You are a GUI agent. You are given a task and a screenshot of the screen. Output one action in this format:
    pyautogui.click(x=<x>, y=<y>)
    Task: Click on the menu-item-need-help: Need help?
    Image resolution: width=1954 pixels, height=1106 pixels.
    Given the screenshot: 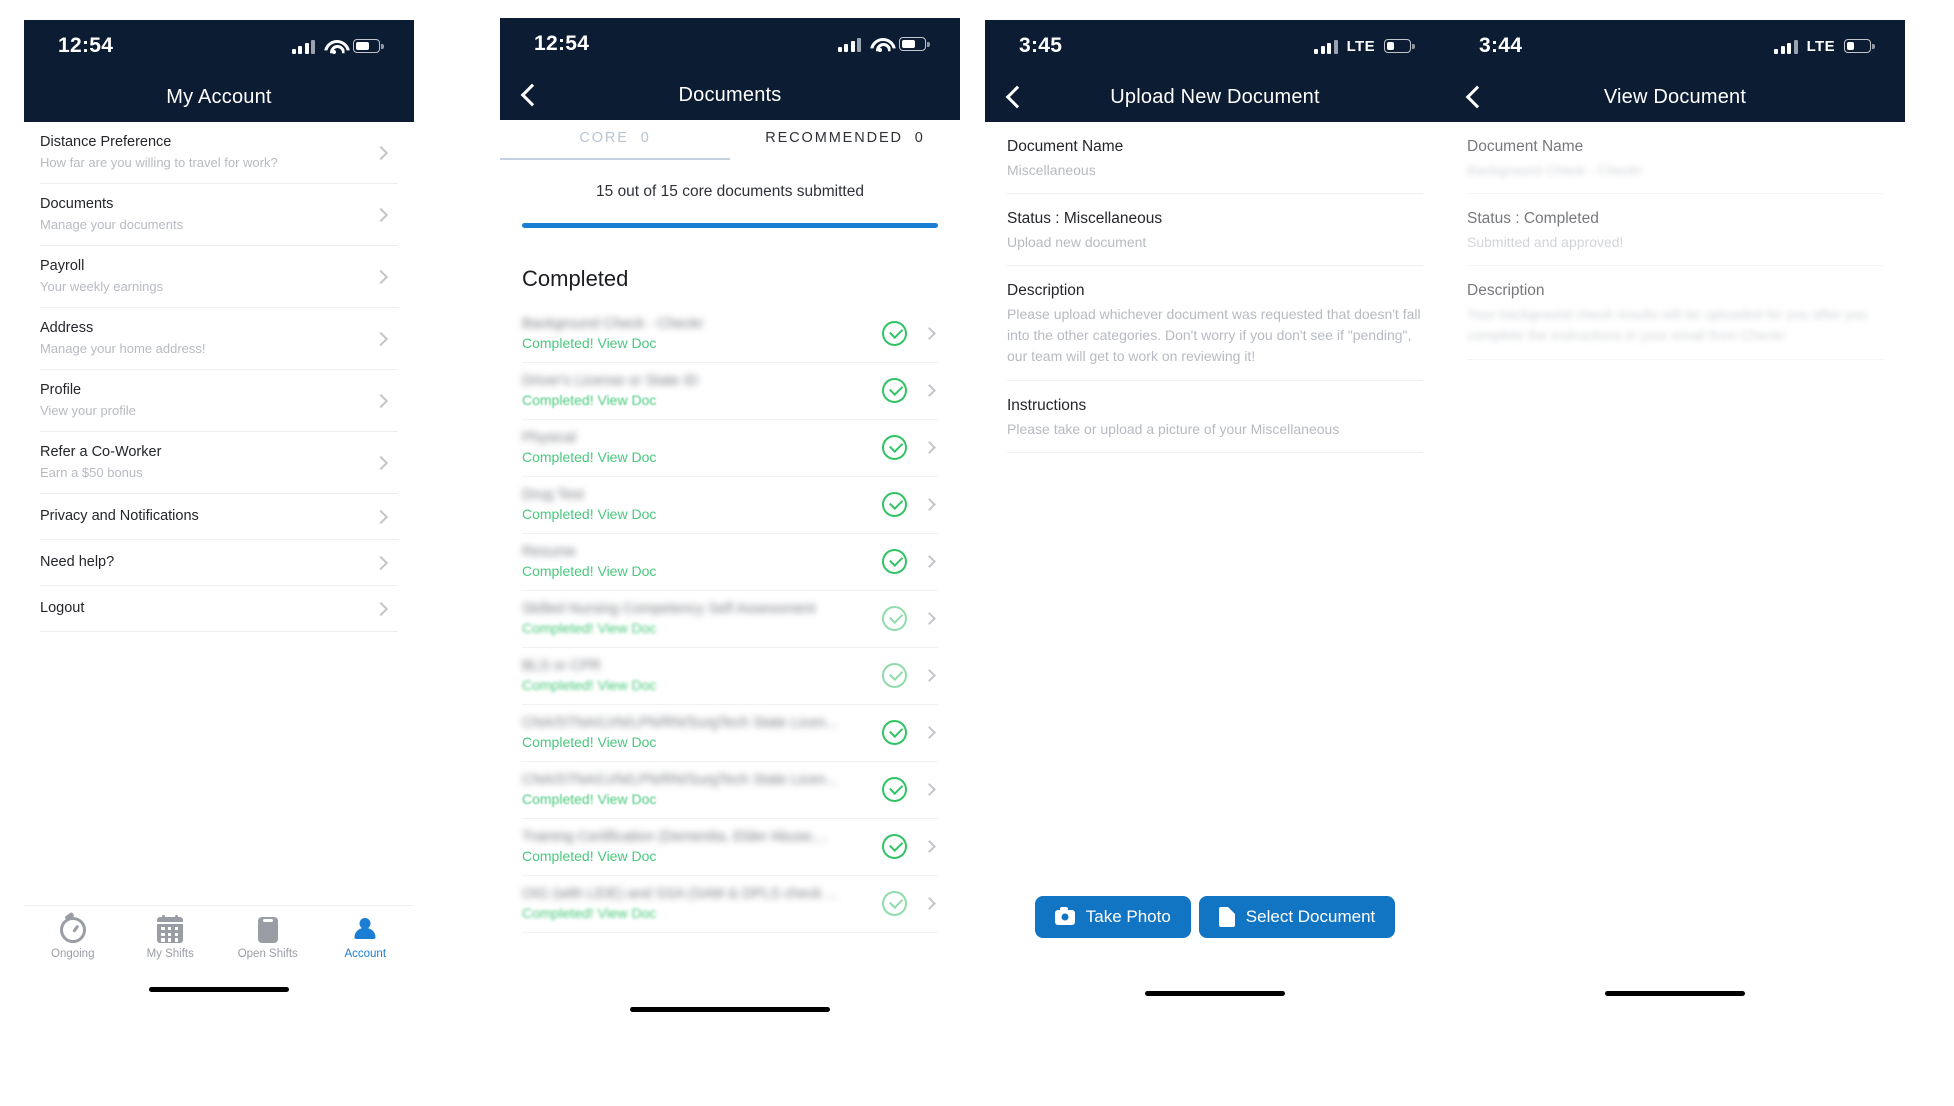 What is the action you would take?
    pyautogui.click(x=219, y=563)
    